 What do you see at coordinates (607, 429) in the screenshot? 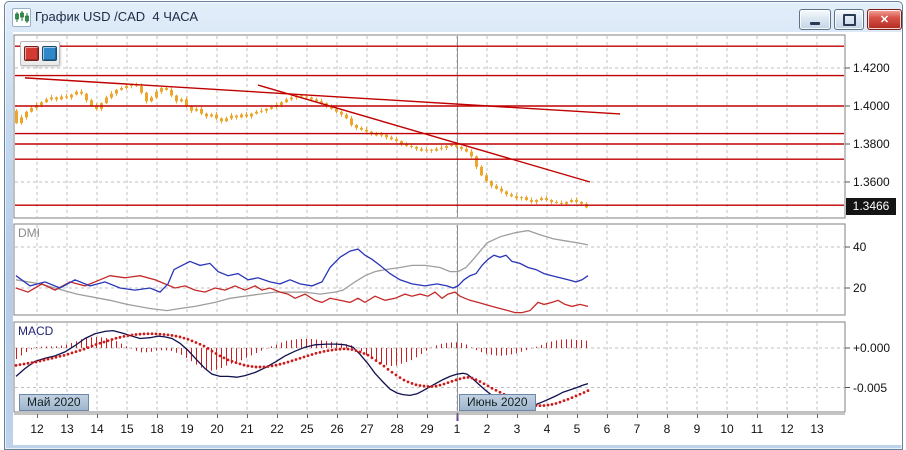
I see `date-label: 6` at bounding box center [607, 429].